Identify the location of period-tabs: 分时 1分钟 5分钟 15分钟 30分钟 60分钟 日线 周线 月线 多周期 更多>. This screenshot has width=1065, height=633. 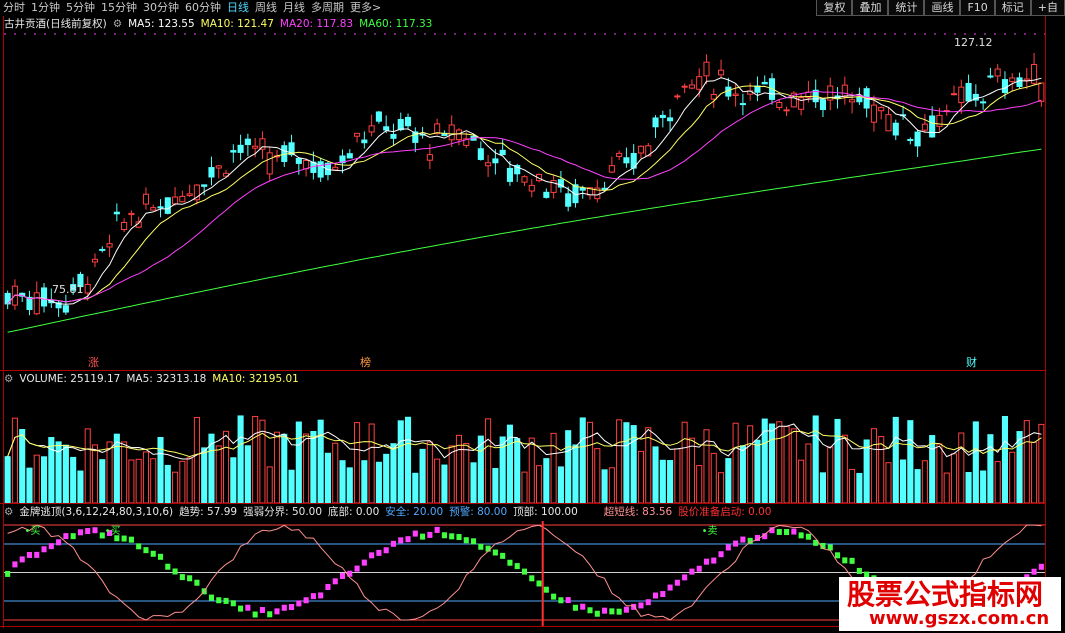
(192, 8).